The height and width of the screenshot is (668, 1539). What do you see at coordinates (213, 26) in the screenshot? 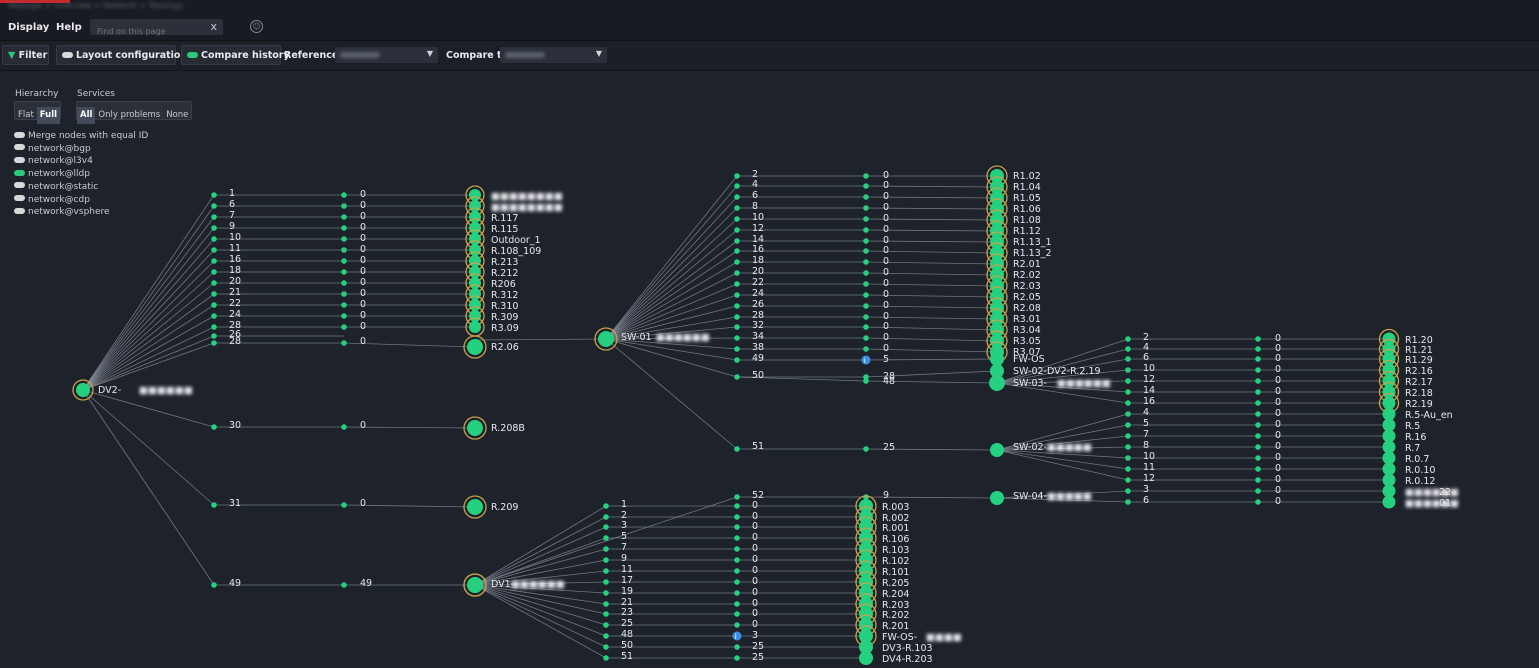
I see `clear-search-icon: x` at bounding box center [213, 26].